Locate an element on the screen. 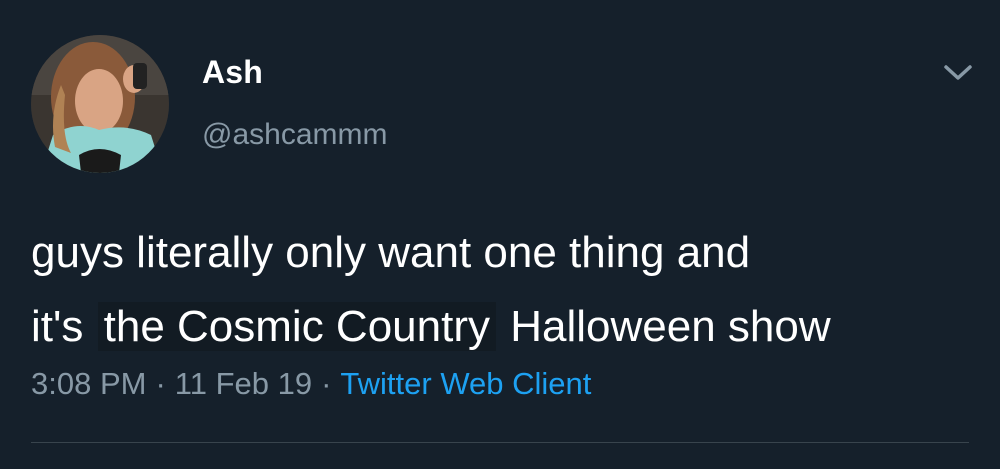  tweet-date: 11 Feb 19 is located at coordinates (243, 383).